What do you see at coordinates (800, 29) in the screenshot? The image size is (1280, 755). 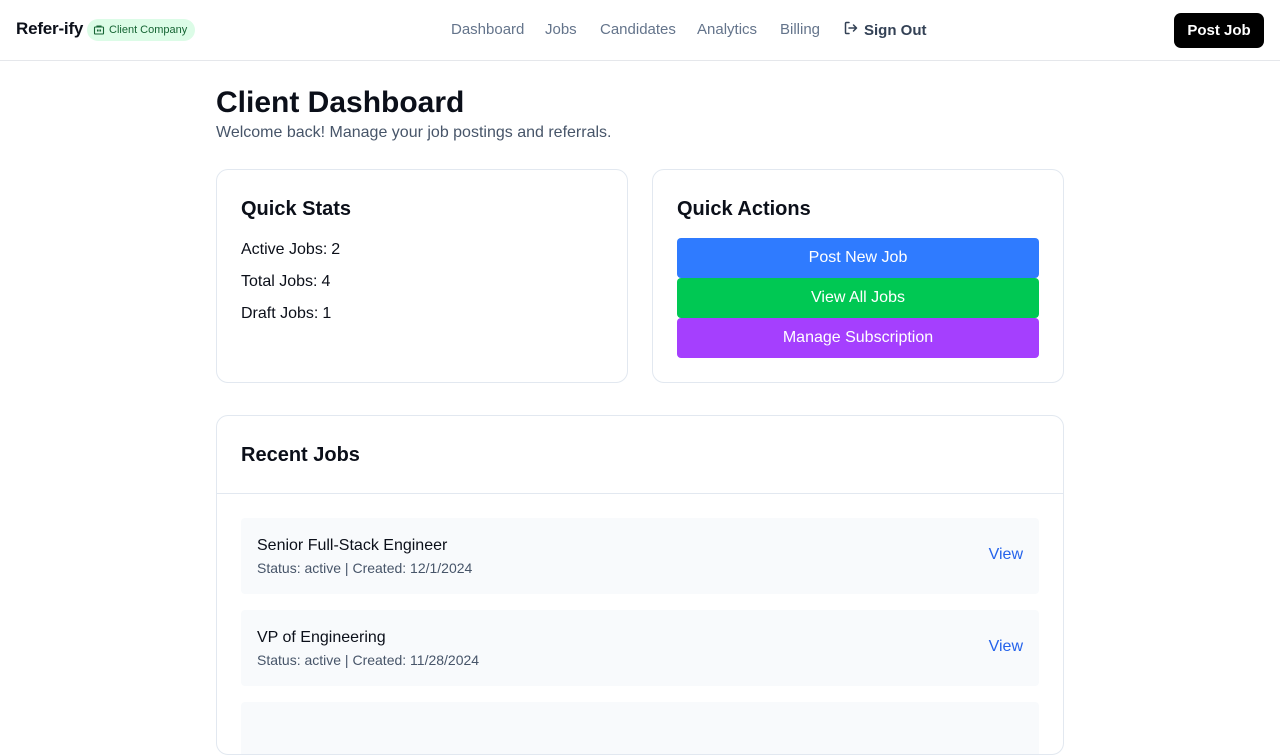 I see `nav-billing: Billing` at bounding box center [800, 29].